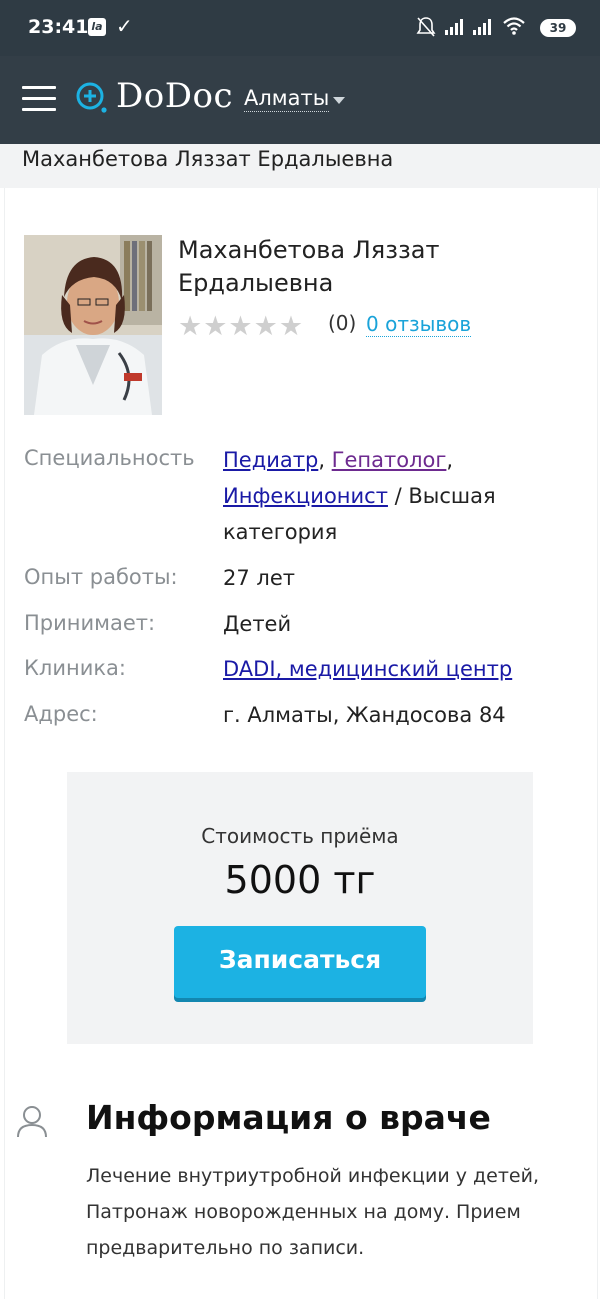 The height and width of the screenshot is (1299, 600). Describe the element at coordinates (300, 962) in the screenshot. I see `book-appointment-button: Записаться` at that location.